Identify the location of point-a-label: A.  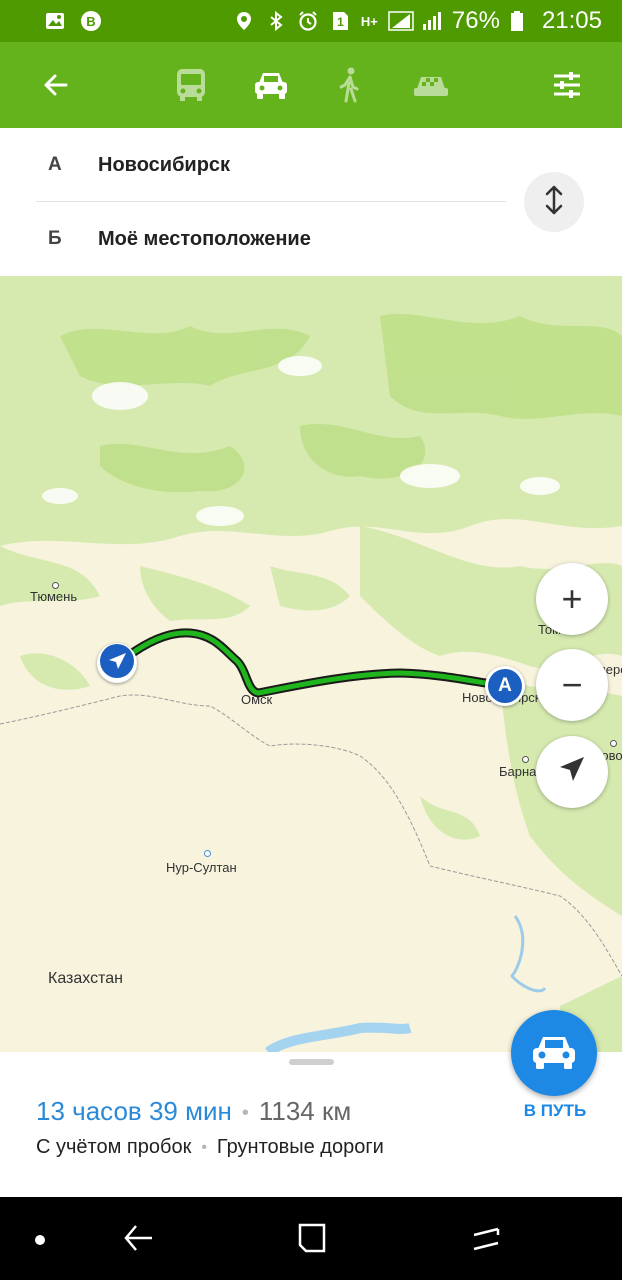
(505, 686).